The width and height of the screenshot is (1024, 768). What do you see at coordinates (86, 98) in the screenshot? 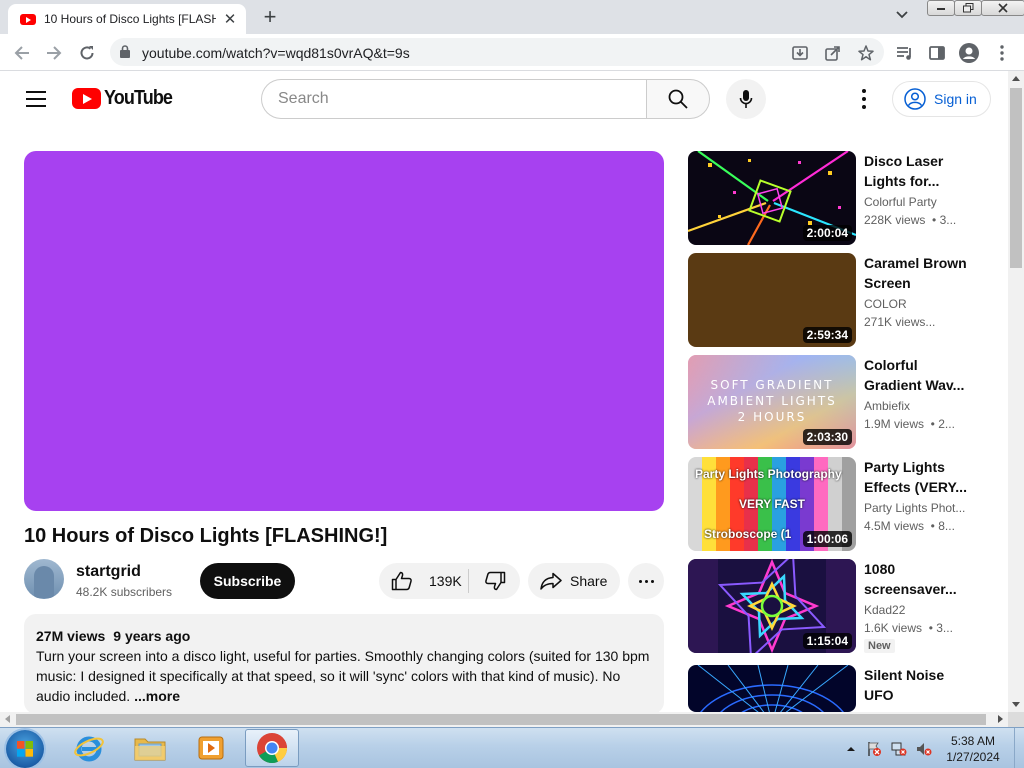
I see `youtube-play-logo-icon` at bounding box center [86, 98].